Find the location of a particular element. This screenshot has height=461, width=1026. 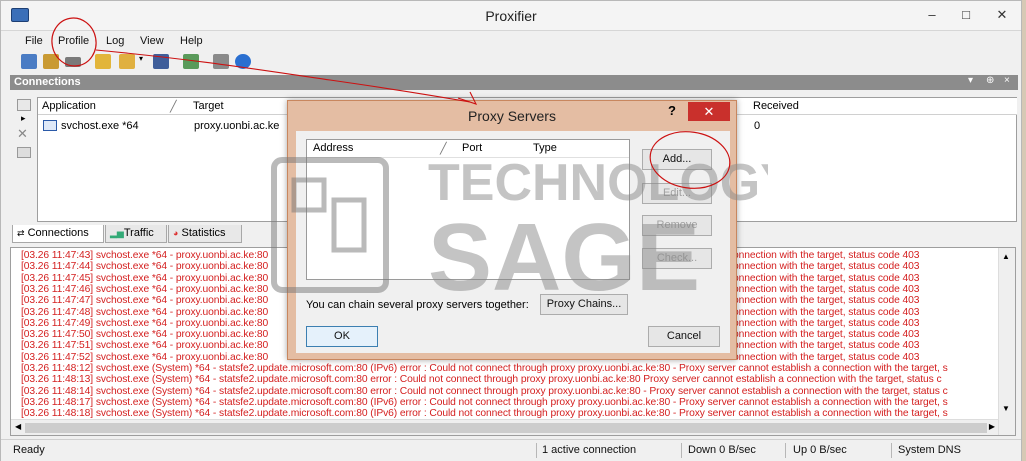

scroll-thumb is located at coordinates (506, 428).